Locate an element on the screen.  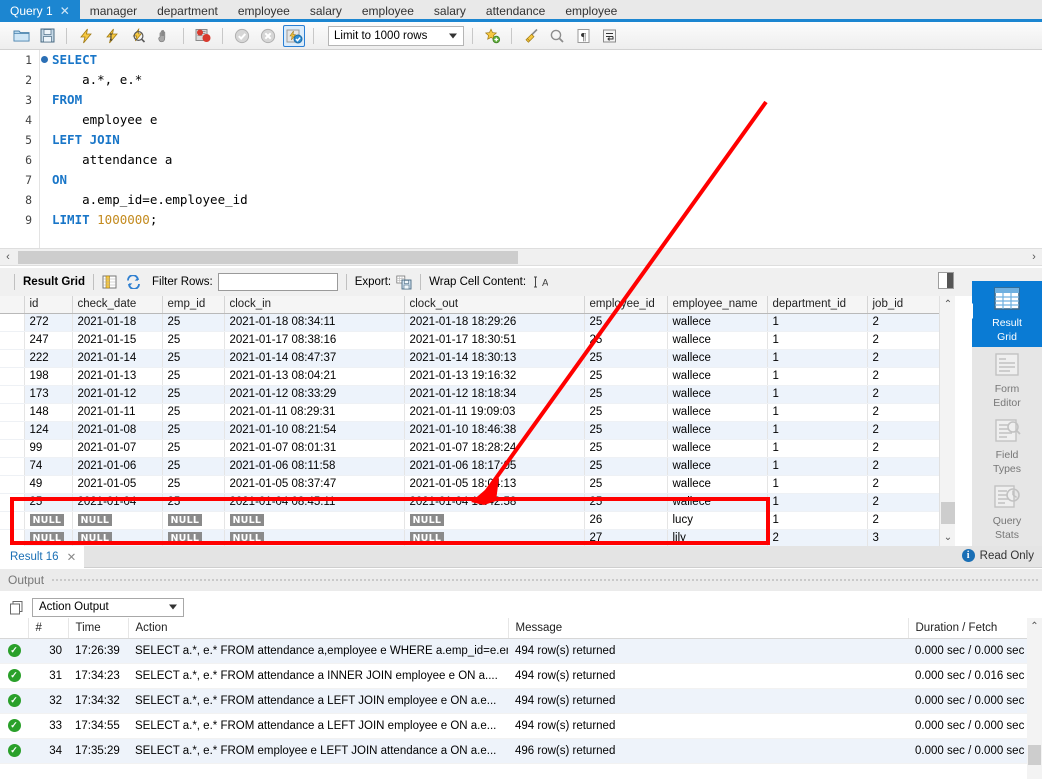
cell-duration: 0.000 sec / 0.016 sec is located at coordinates (967, 676).